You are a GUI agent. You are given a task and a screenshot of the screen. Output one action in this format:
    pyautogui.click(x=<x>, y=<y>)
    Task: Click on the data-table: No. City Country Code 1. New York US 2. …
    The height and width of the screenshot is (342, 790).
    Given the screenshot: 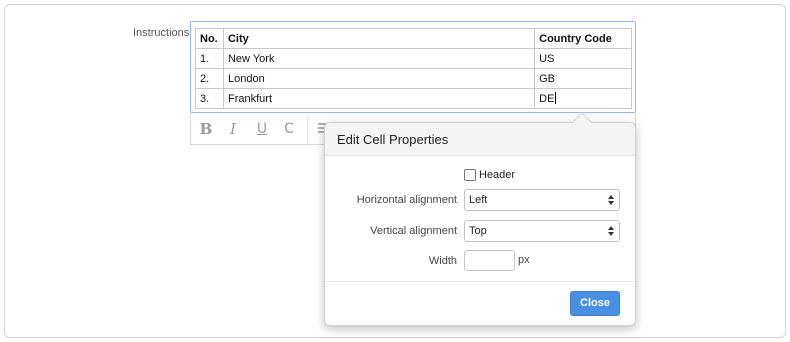 What is the action you would take?
    pyautogui.click(x=413, y=68)
    